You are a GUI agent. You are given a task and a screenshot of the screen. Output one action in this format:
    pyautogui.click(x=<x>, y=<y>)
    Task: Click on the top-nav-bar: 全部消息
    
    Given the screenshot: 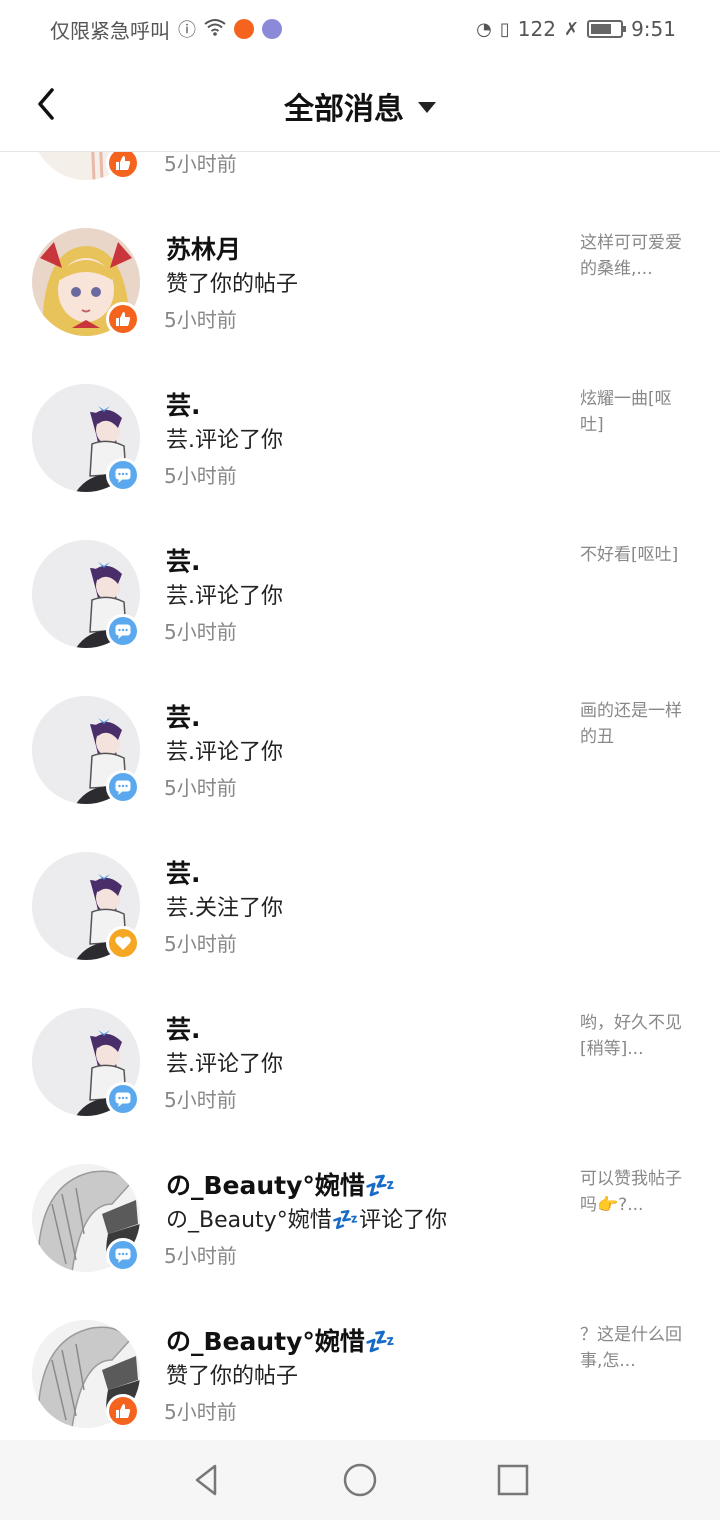 What is the action you would take?
    pyautogui.click(x=360, y=105)
    